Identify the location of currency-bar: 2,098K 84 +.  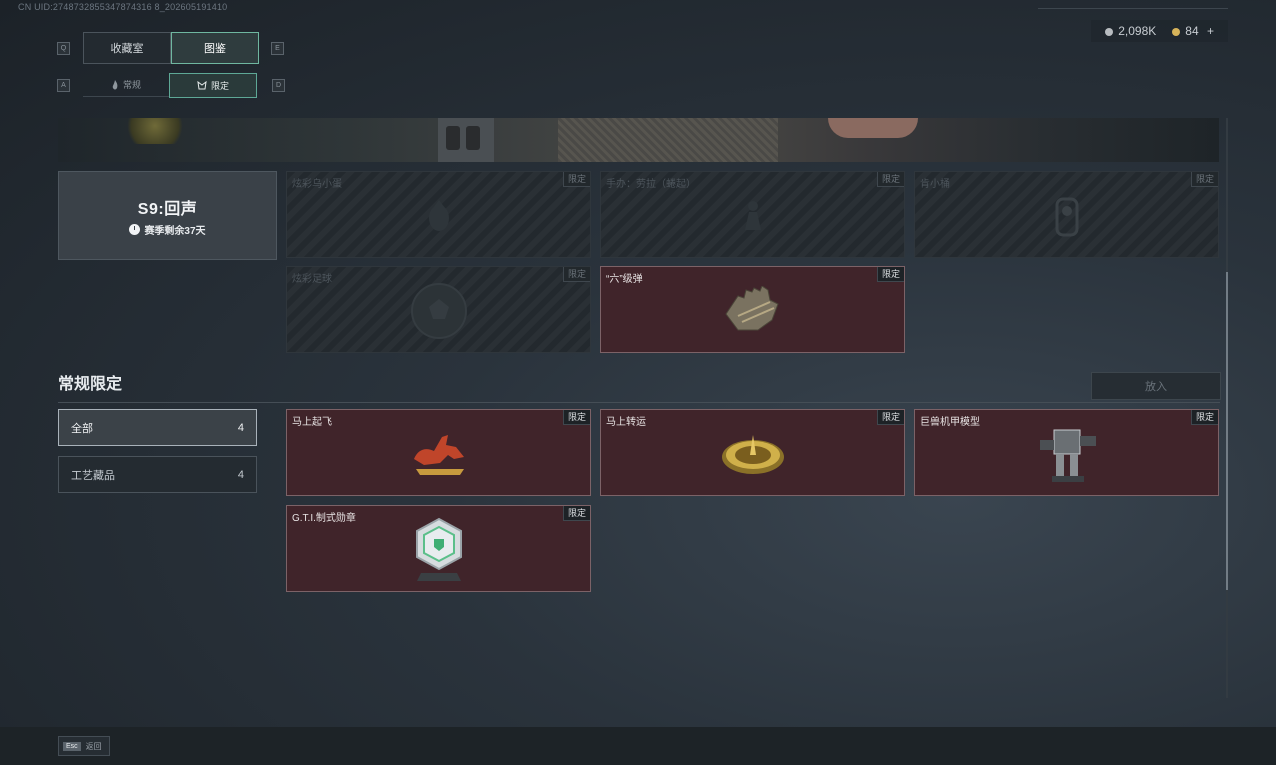
(1159, 31).